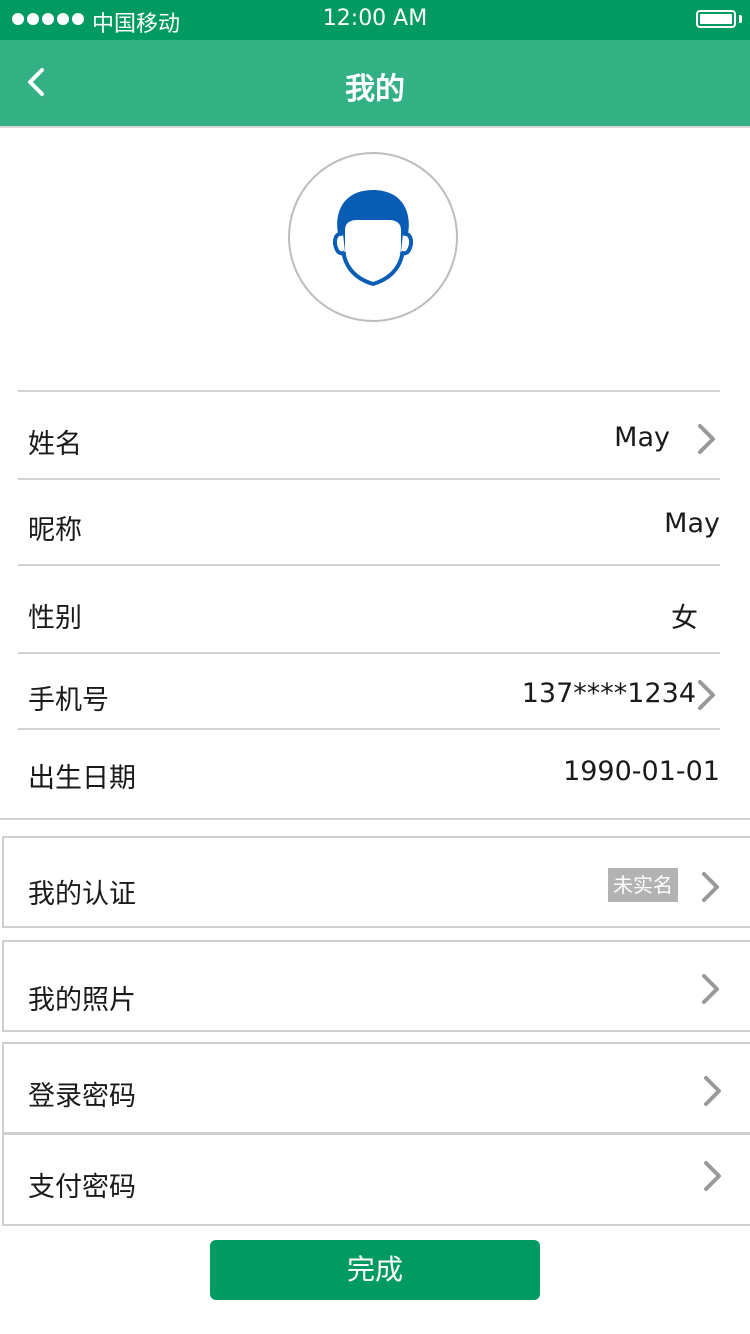  What do you see at coordinates (369, 434) in the screenshot?
I see `row-name: 姓名 May` at bounding box center [369, 434].